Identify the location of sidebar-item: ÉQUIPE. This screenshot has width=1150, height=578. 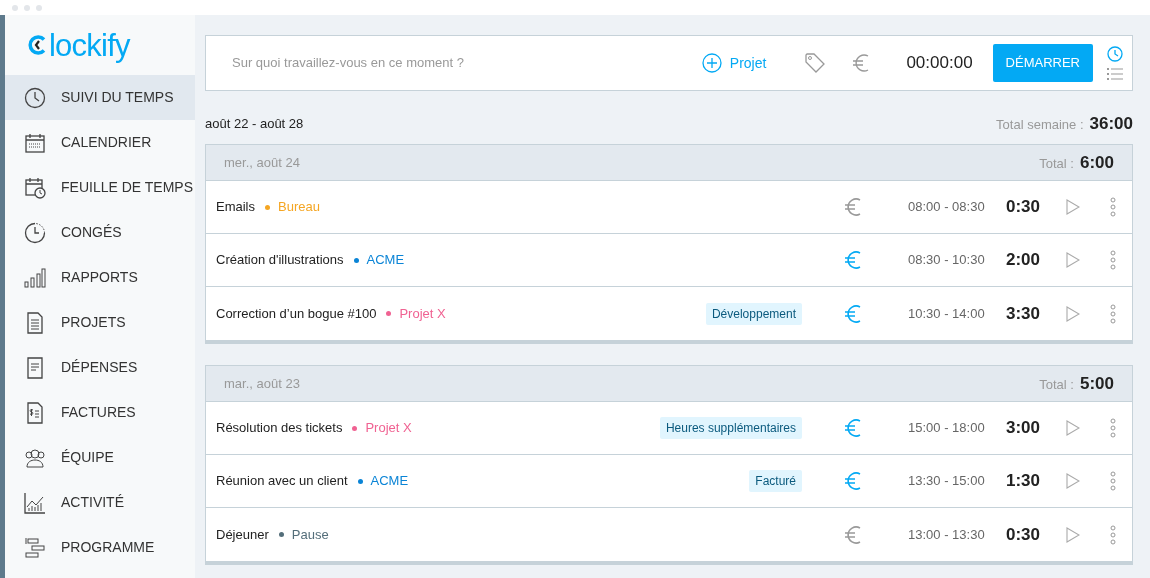
(100, 457).